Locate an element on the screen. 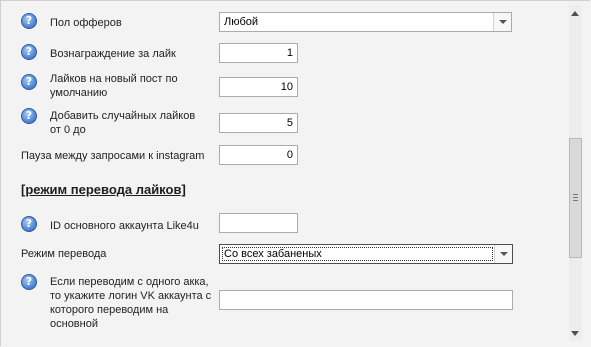 This screenshot has height=347, width=591. transfer-section-title: [режим перевода лайков] is located at coordinates (103, 189).